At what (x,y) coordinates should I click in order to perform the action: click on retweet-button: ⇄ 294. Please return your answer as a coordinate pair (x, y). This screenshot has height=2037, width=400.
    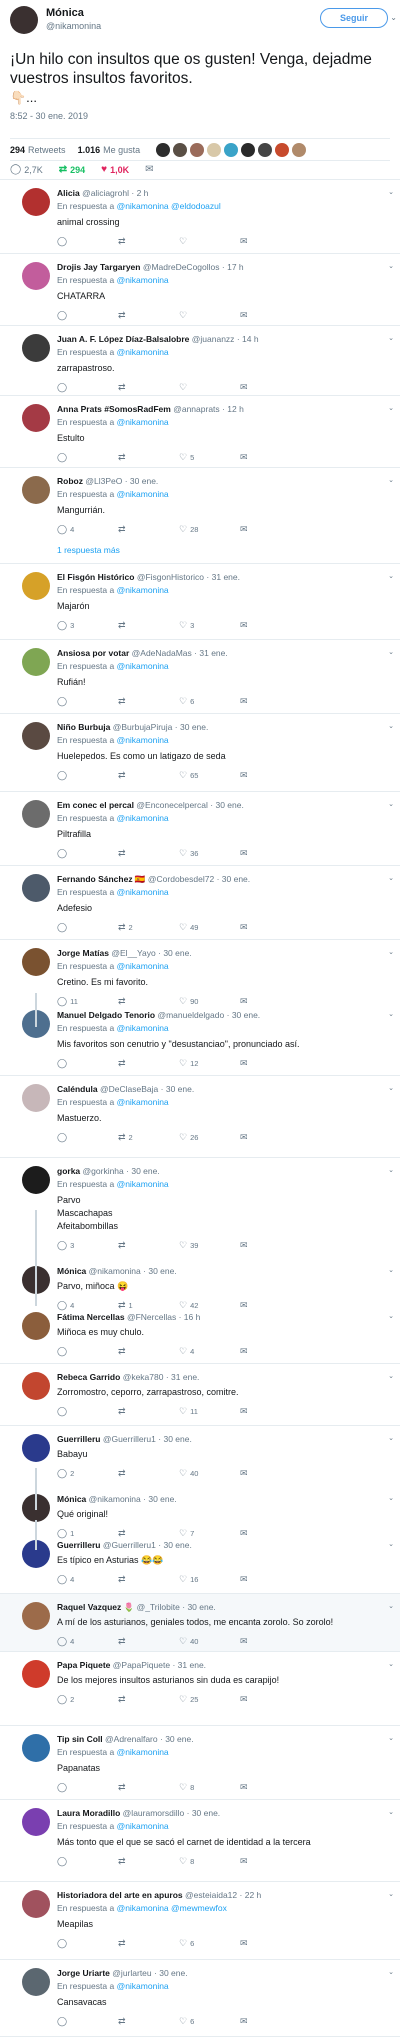
    Looking at the image, I should click on (72, 169).